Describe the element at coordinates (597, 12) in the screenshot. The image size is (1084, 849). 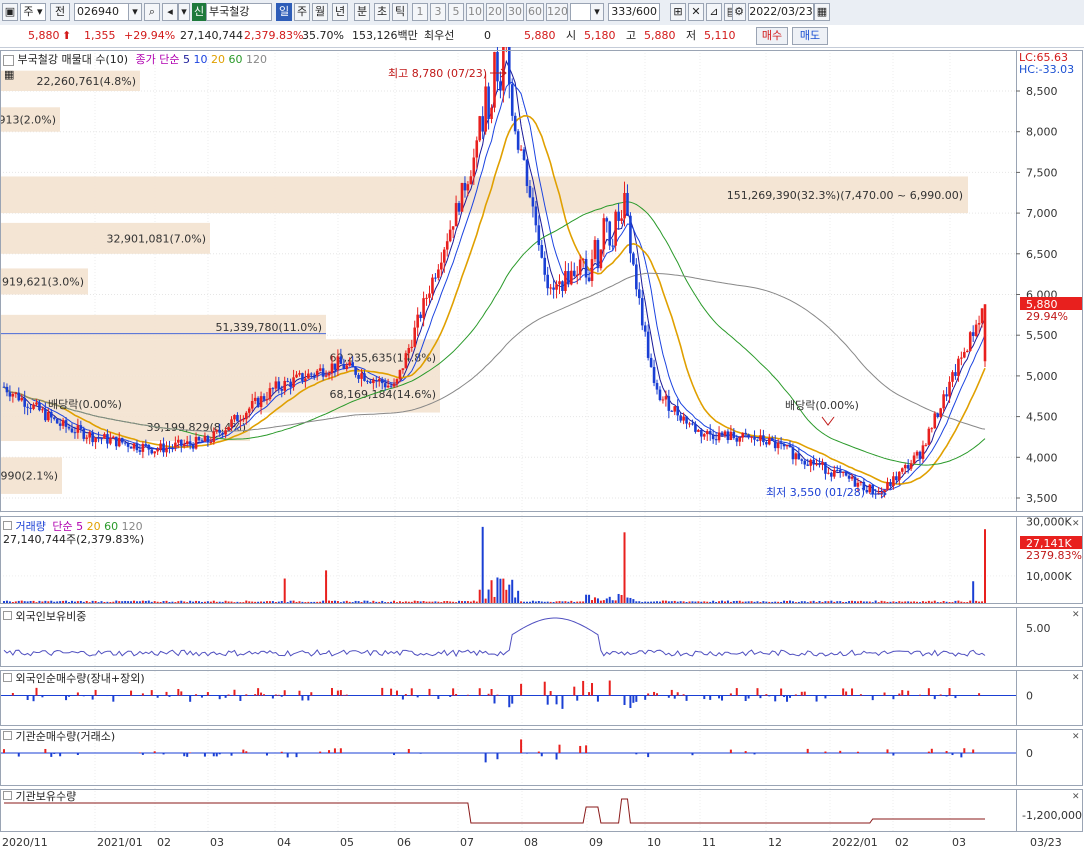
I see `dropdown-icon-3: ▾` at that location.